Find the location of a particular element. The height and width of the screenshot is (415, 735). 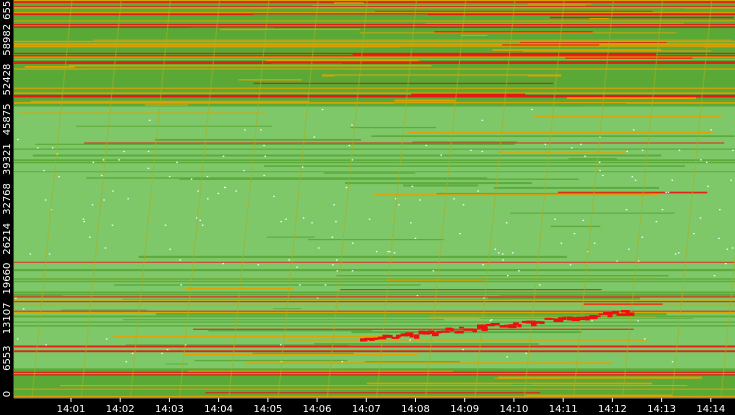

y-tick-label: 45875 is located at coordinates (7, 119).